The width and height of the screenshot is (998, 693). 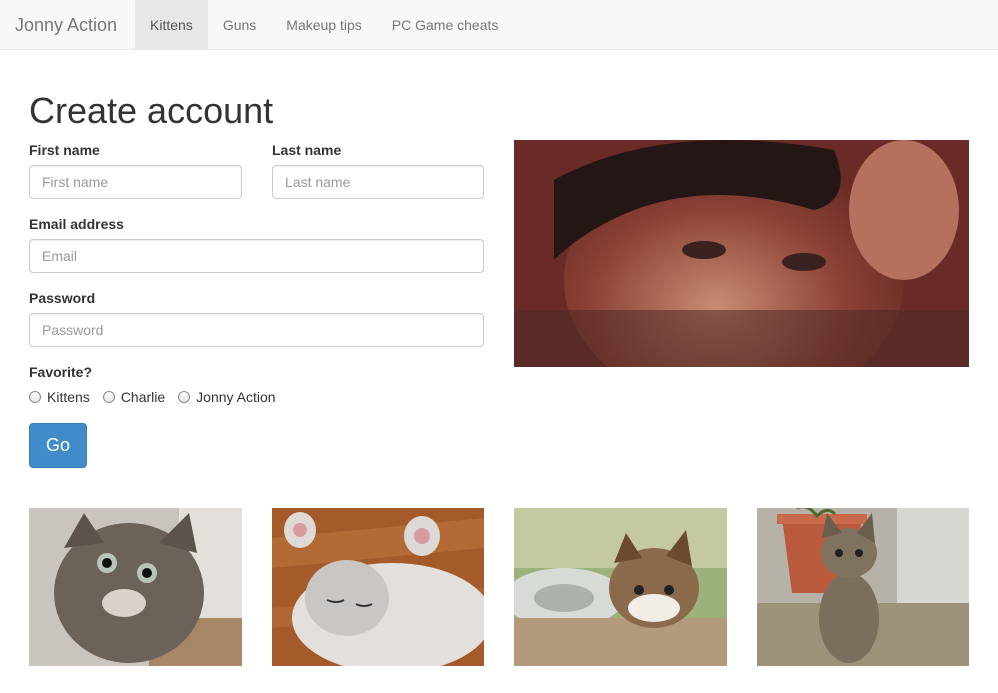 I want to click on nav-item-makeup-tips: Makeup tips, so click(x=323, y=24).